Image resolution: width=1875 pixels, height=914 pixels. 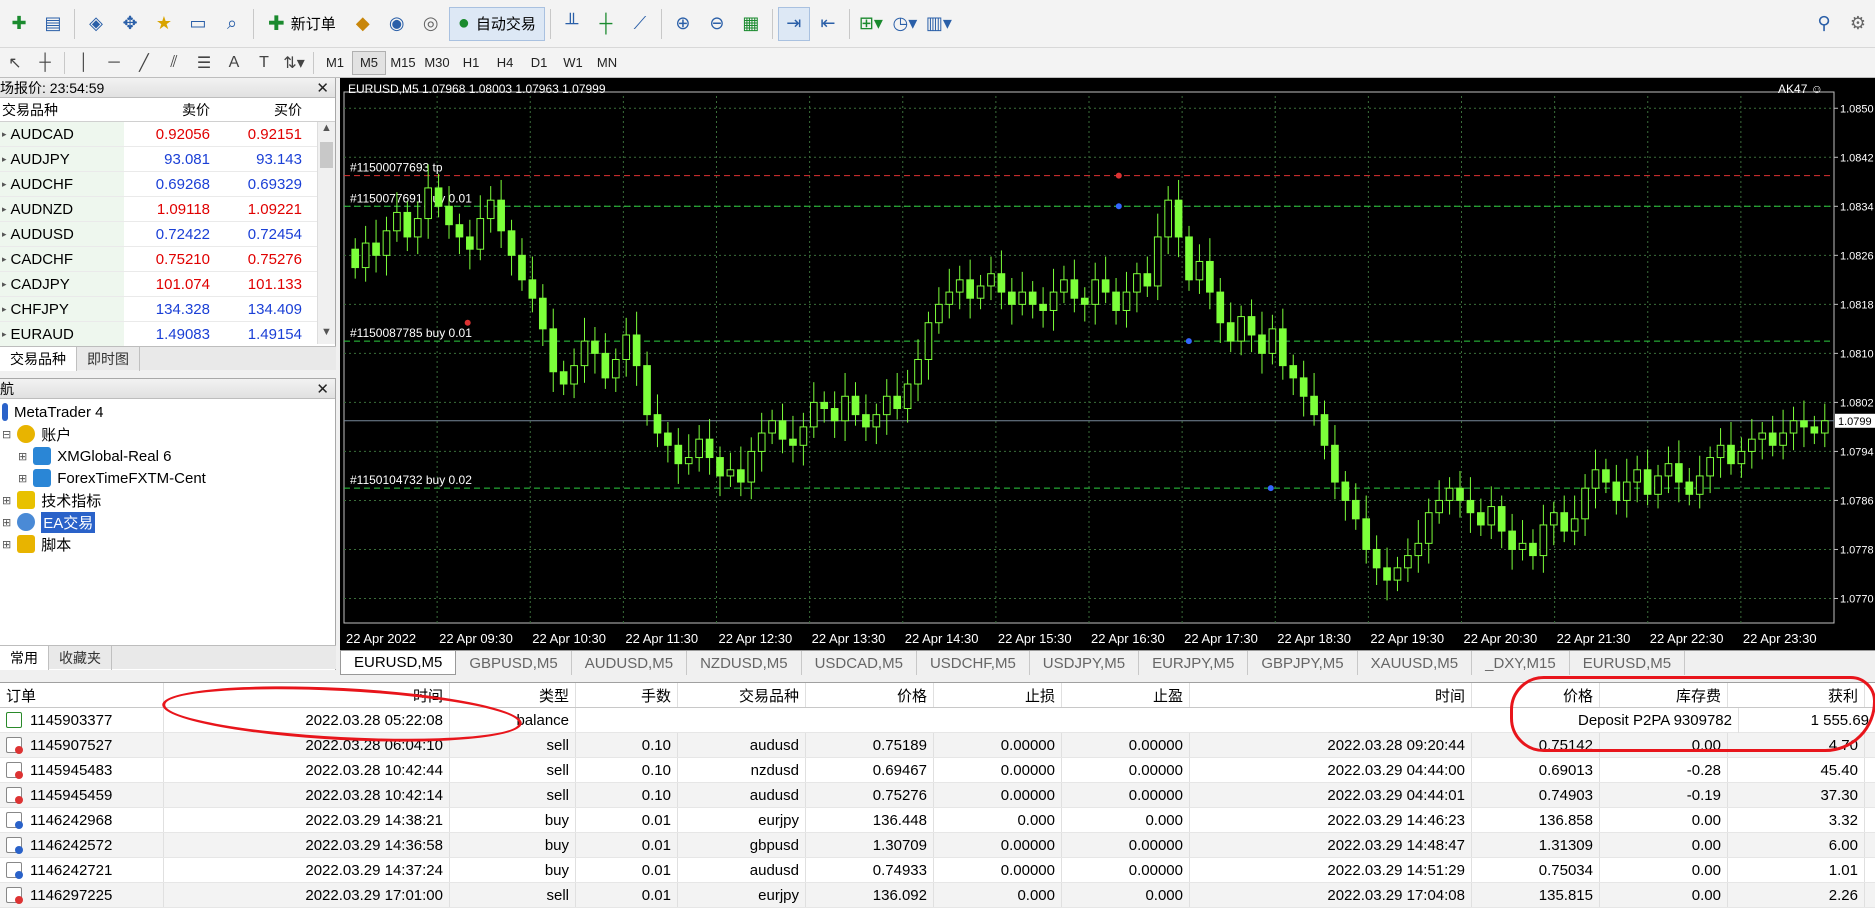 I want to click on col-profit: 获利, so click(x=1796, y=695).